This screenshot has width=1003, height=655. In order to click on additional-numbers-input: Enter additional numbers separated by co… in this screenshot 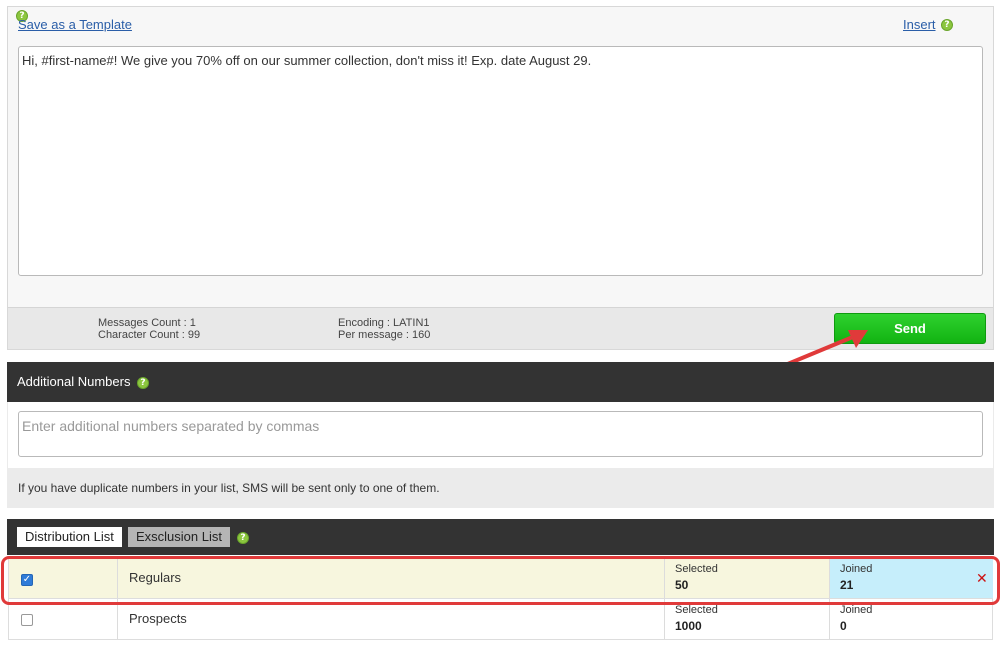, I will do `click(500, 434)`.